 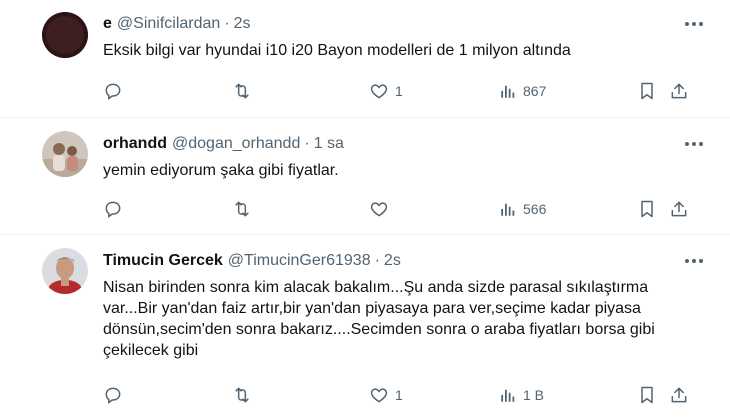 What do you see at coordinates (407, 261) in the screenshot?
I see `tweet-header: Timucin Gercek @TimucinGer61938 · 2s` at bounding box center [407, 261].